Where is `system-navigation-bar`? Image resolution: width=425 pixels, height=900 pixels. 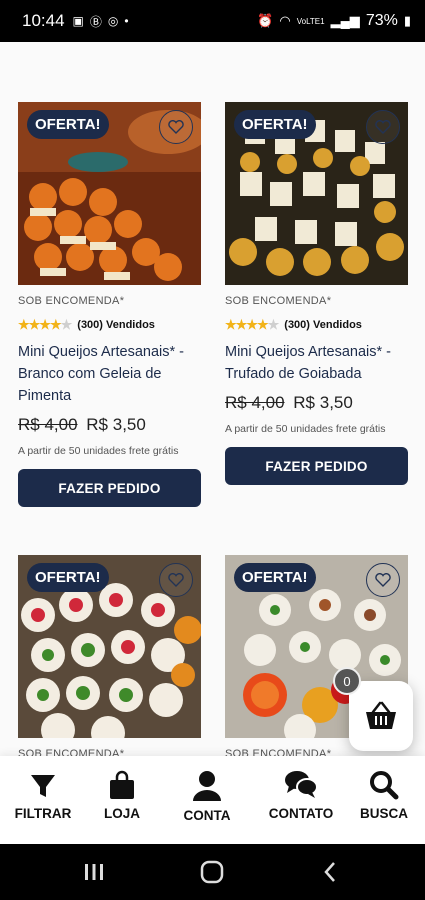 system-navigation-bar is located at coordinates (212, 872).